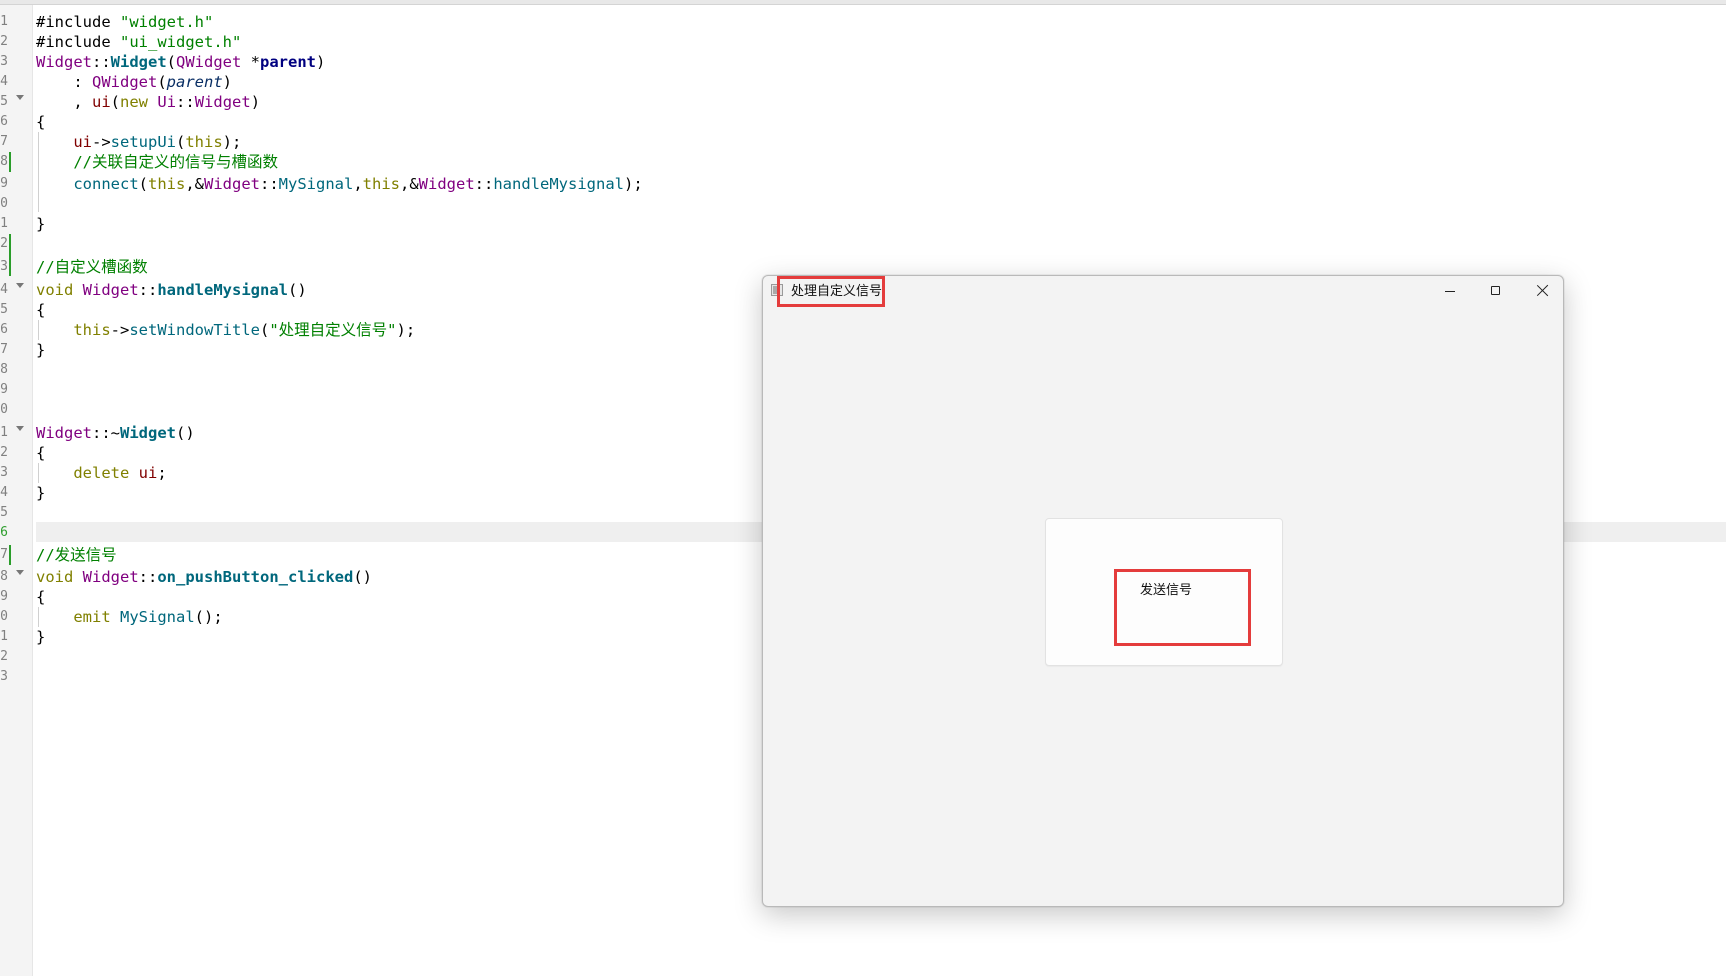 This screenshot has height=976, width=1726. I want to click on line-number: 7, so click(4, 349).